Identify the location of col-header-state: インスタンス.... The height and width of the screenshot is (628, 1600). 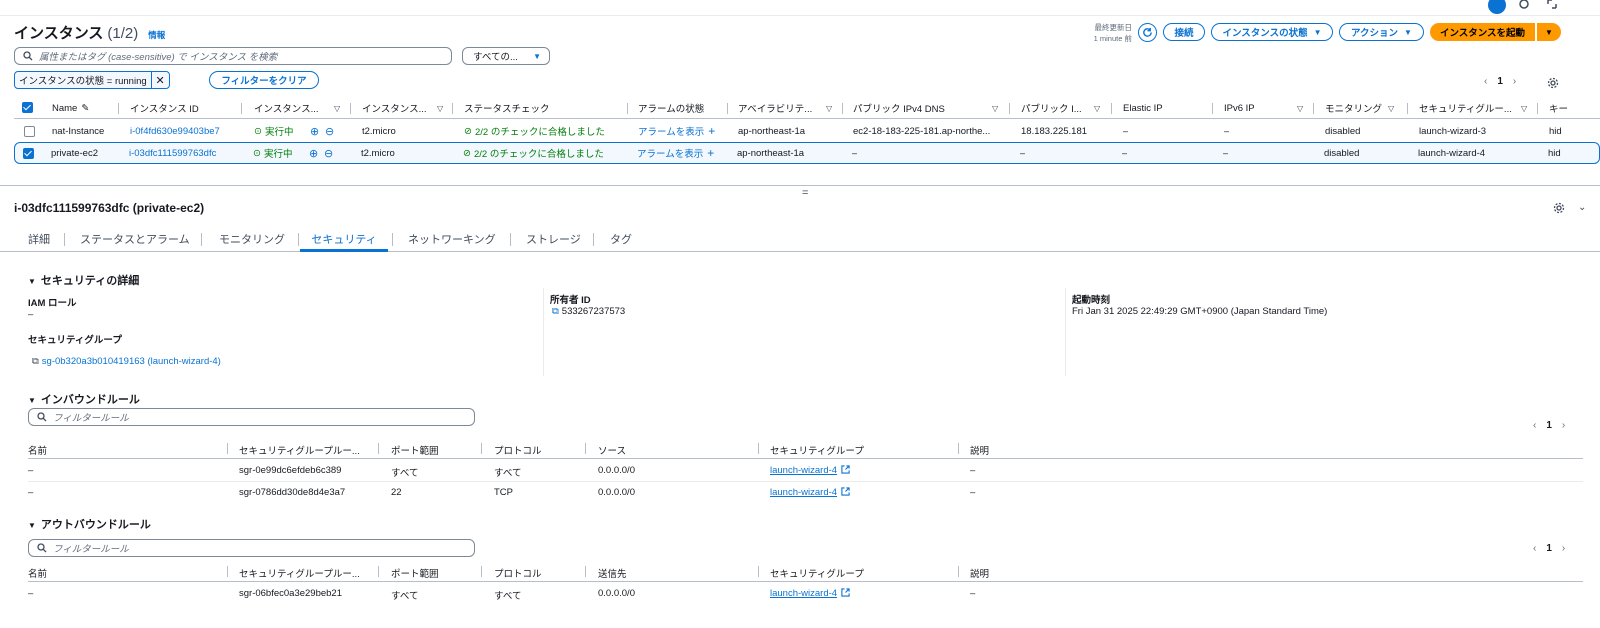
(286, 108).